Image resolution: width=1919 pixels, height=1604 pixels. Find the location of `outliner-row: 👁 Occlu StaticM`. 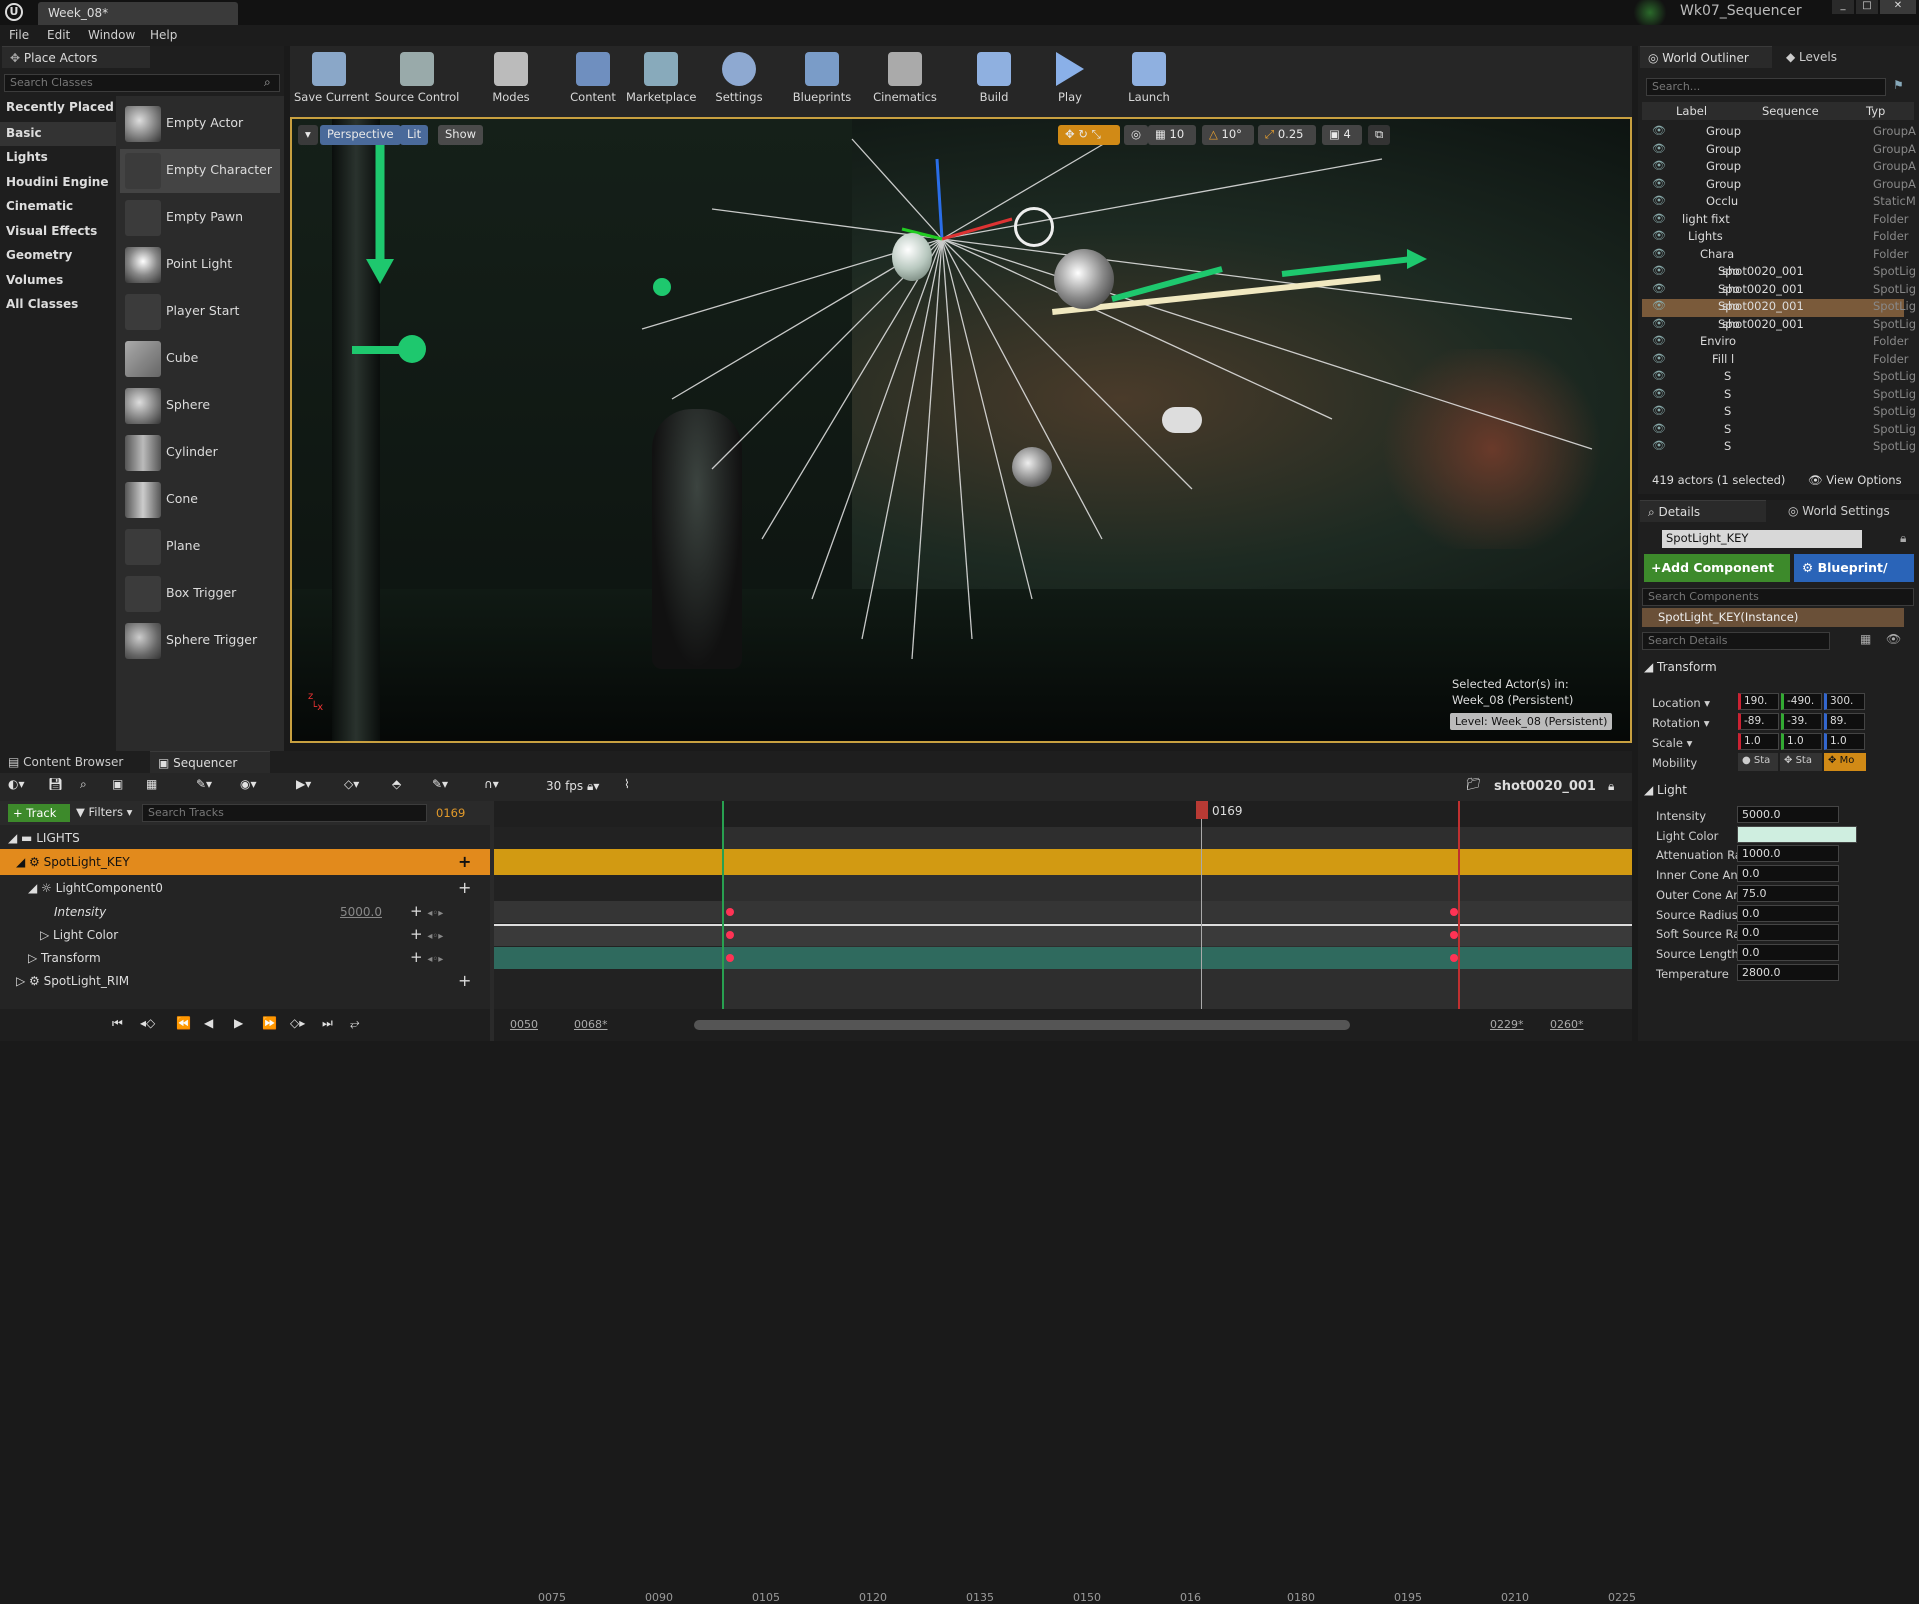

outliner-row: 👁 Occlu StaticM is located at coordinates (1779, 201).